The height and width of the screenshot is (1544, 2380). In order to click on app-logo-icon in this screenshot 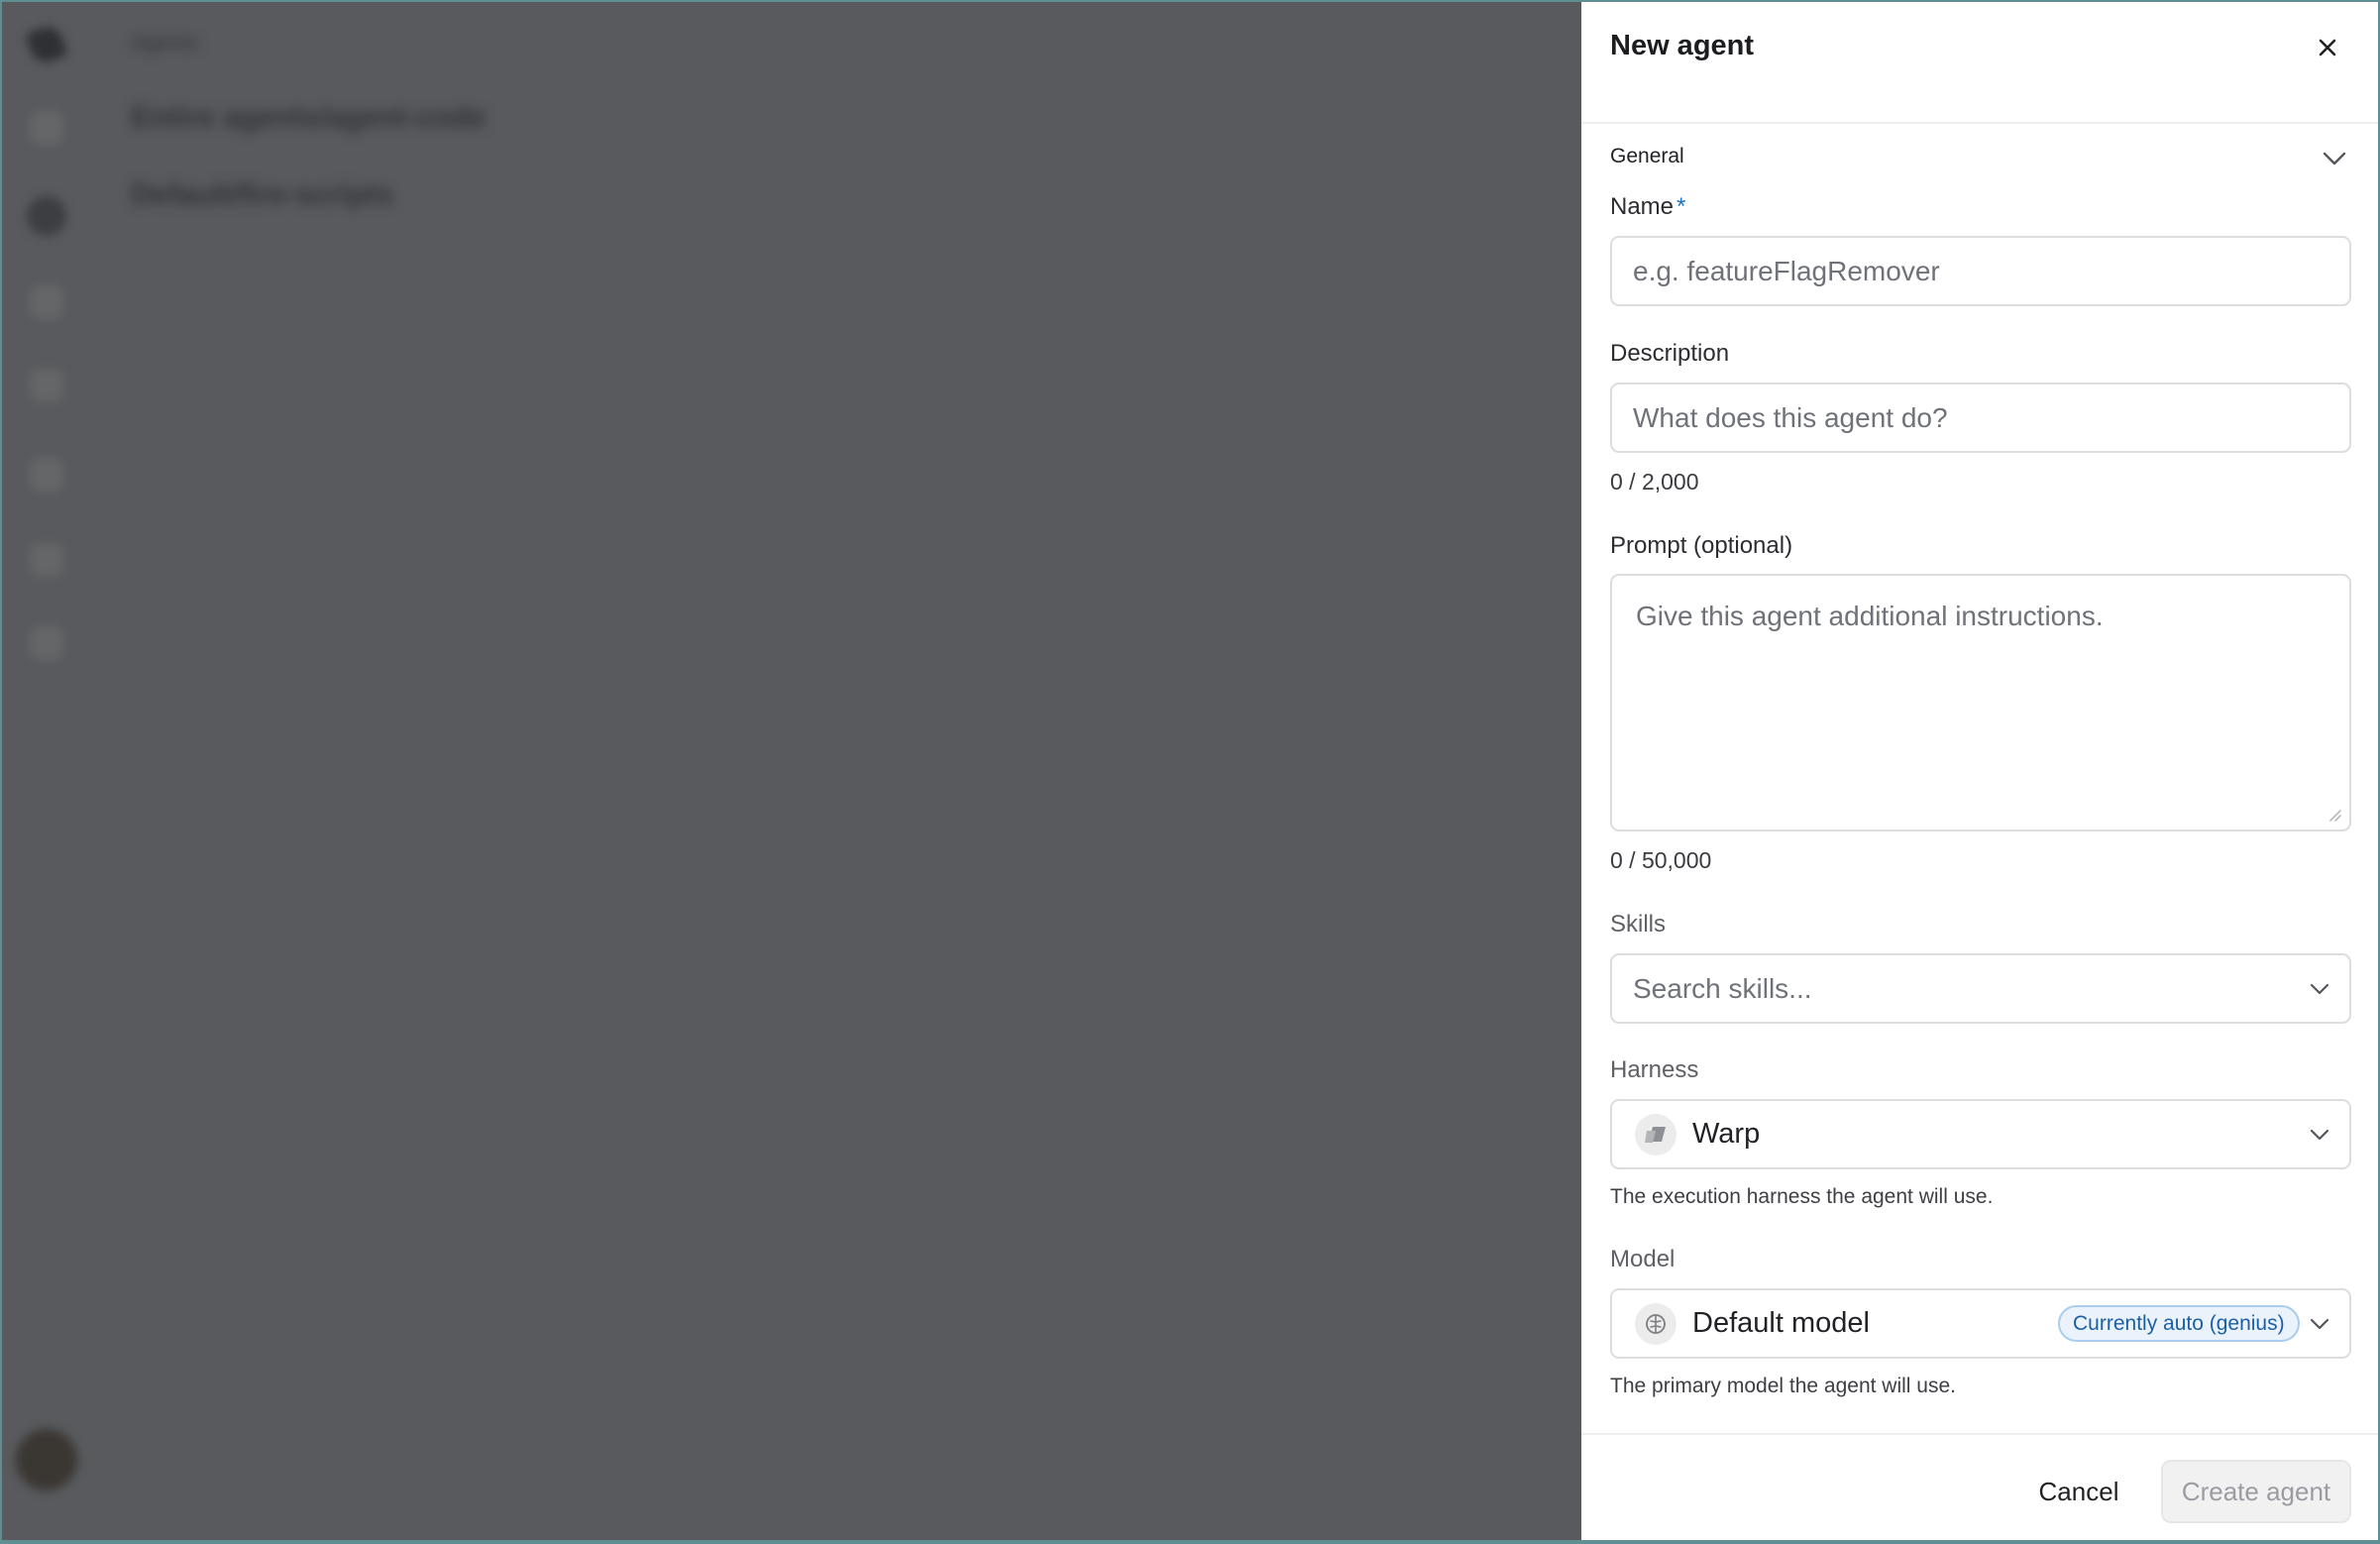, I will do `click(46, 44)`.